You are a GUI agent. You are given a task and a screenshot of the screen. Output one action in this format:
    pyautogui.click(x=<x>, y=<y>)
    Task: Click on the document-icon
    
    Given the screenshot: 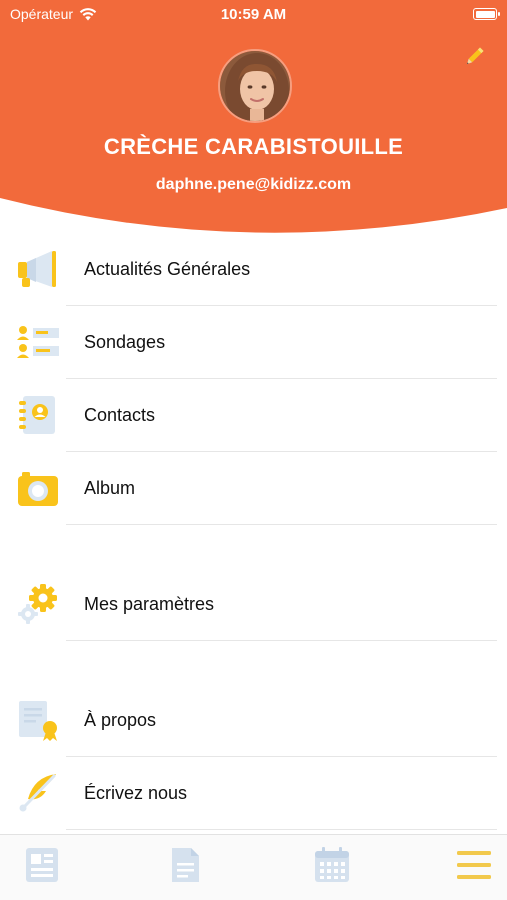 What is the action you would take?
    pyautogui.click(x=185, y=865)
    